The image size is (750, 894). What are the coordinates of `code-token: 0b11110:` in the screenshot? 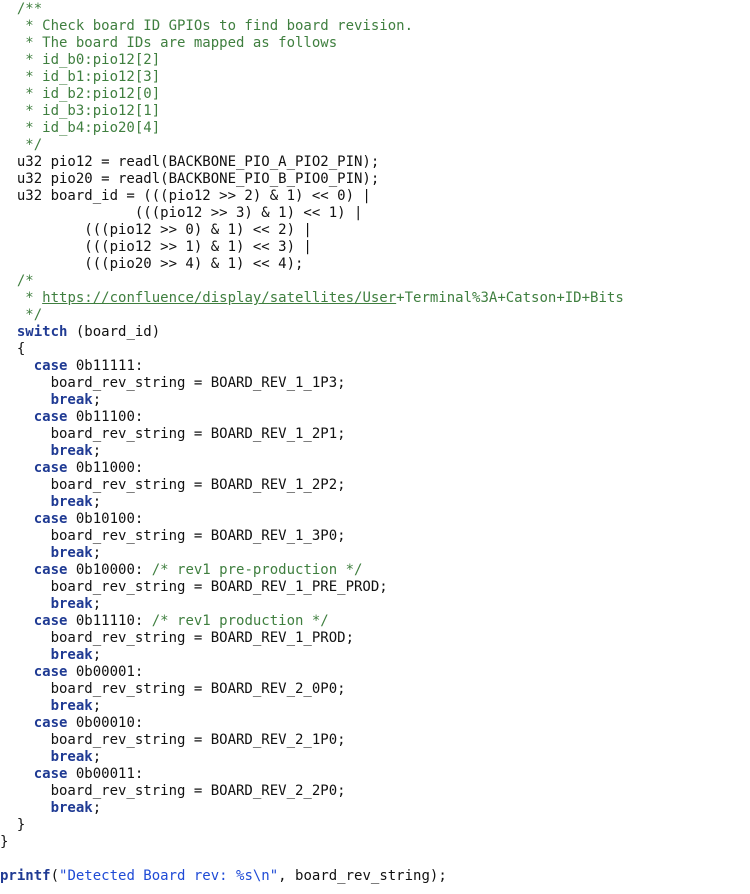 It's located at (109, 621).